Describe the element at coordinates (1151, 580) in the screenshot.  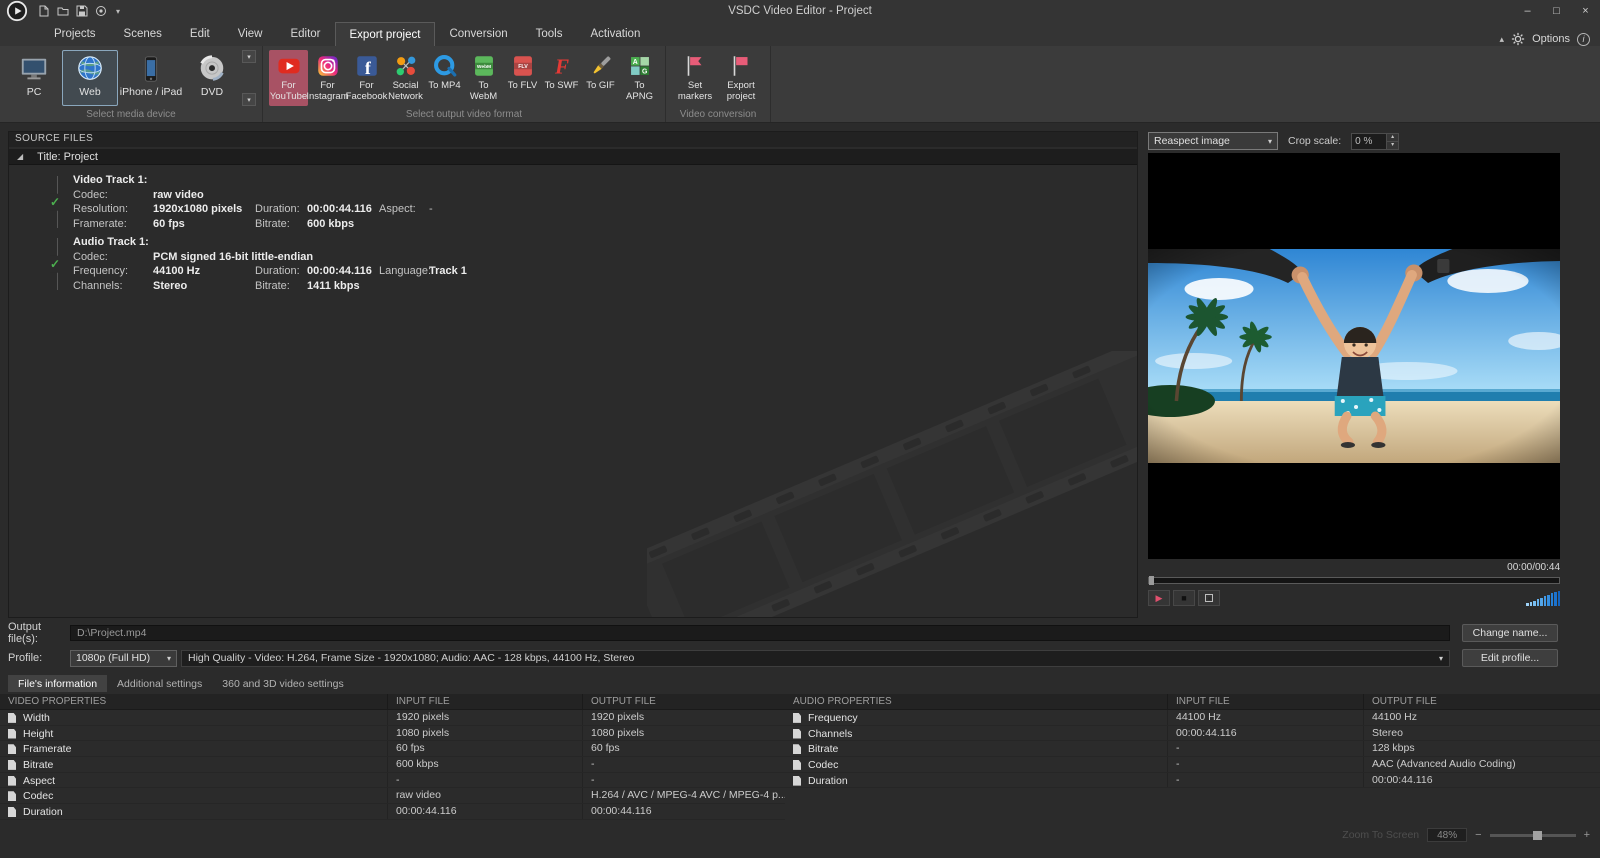
I see `seek-handle` at that location.